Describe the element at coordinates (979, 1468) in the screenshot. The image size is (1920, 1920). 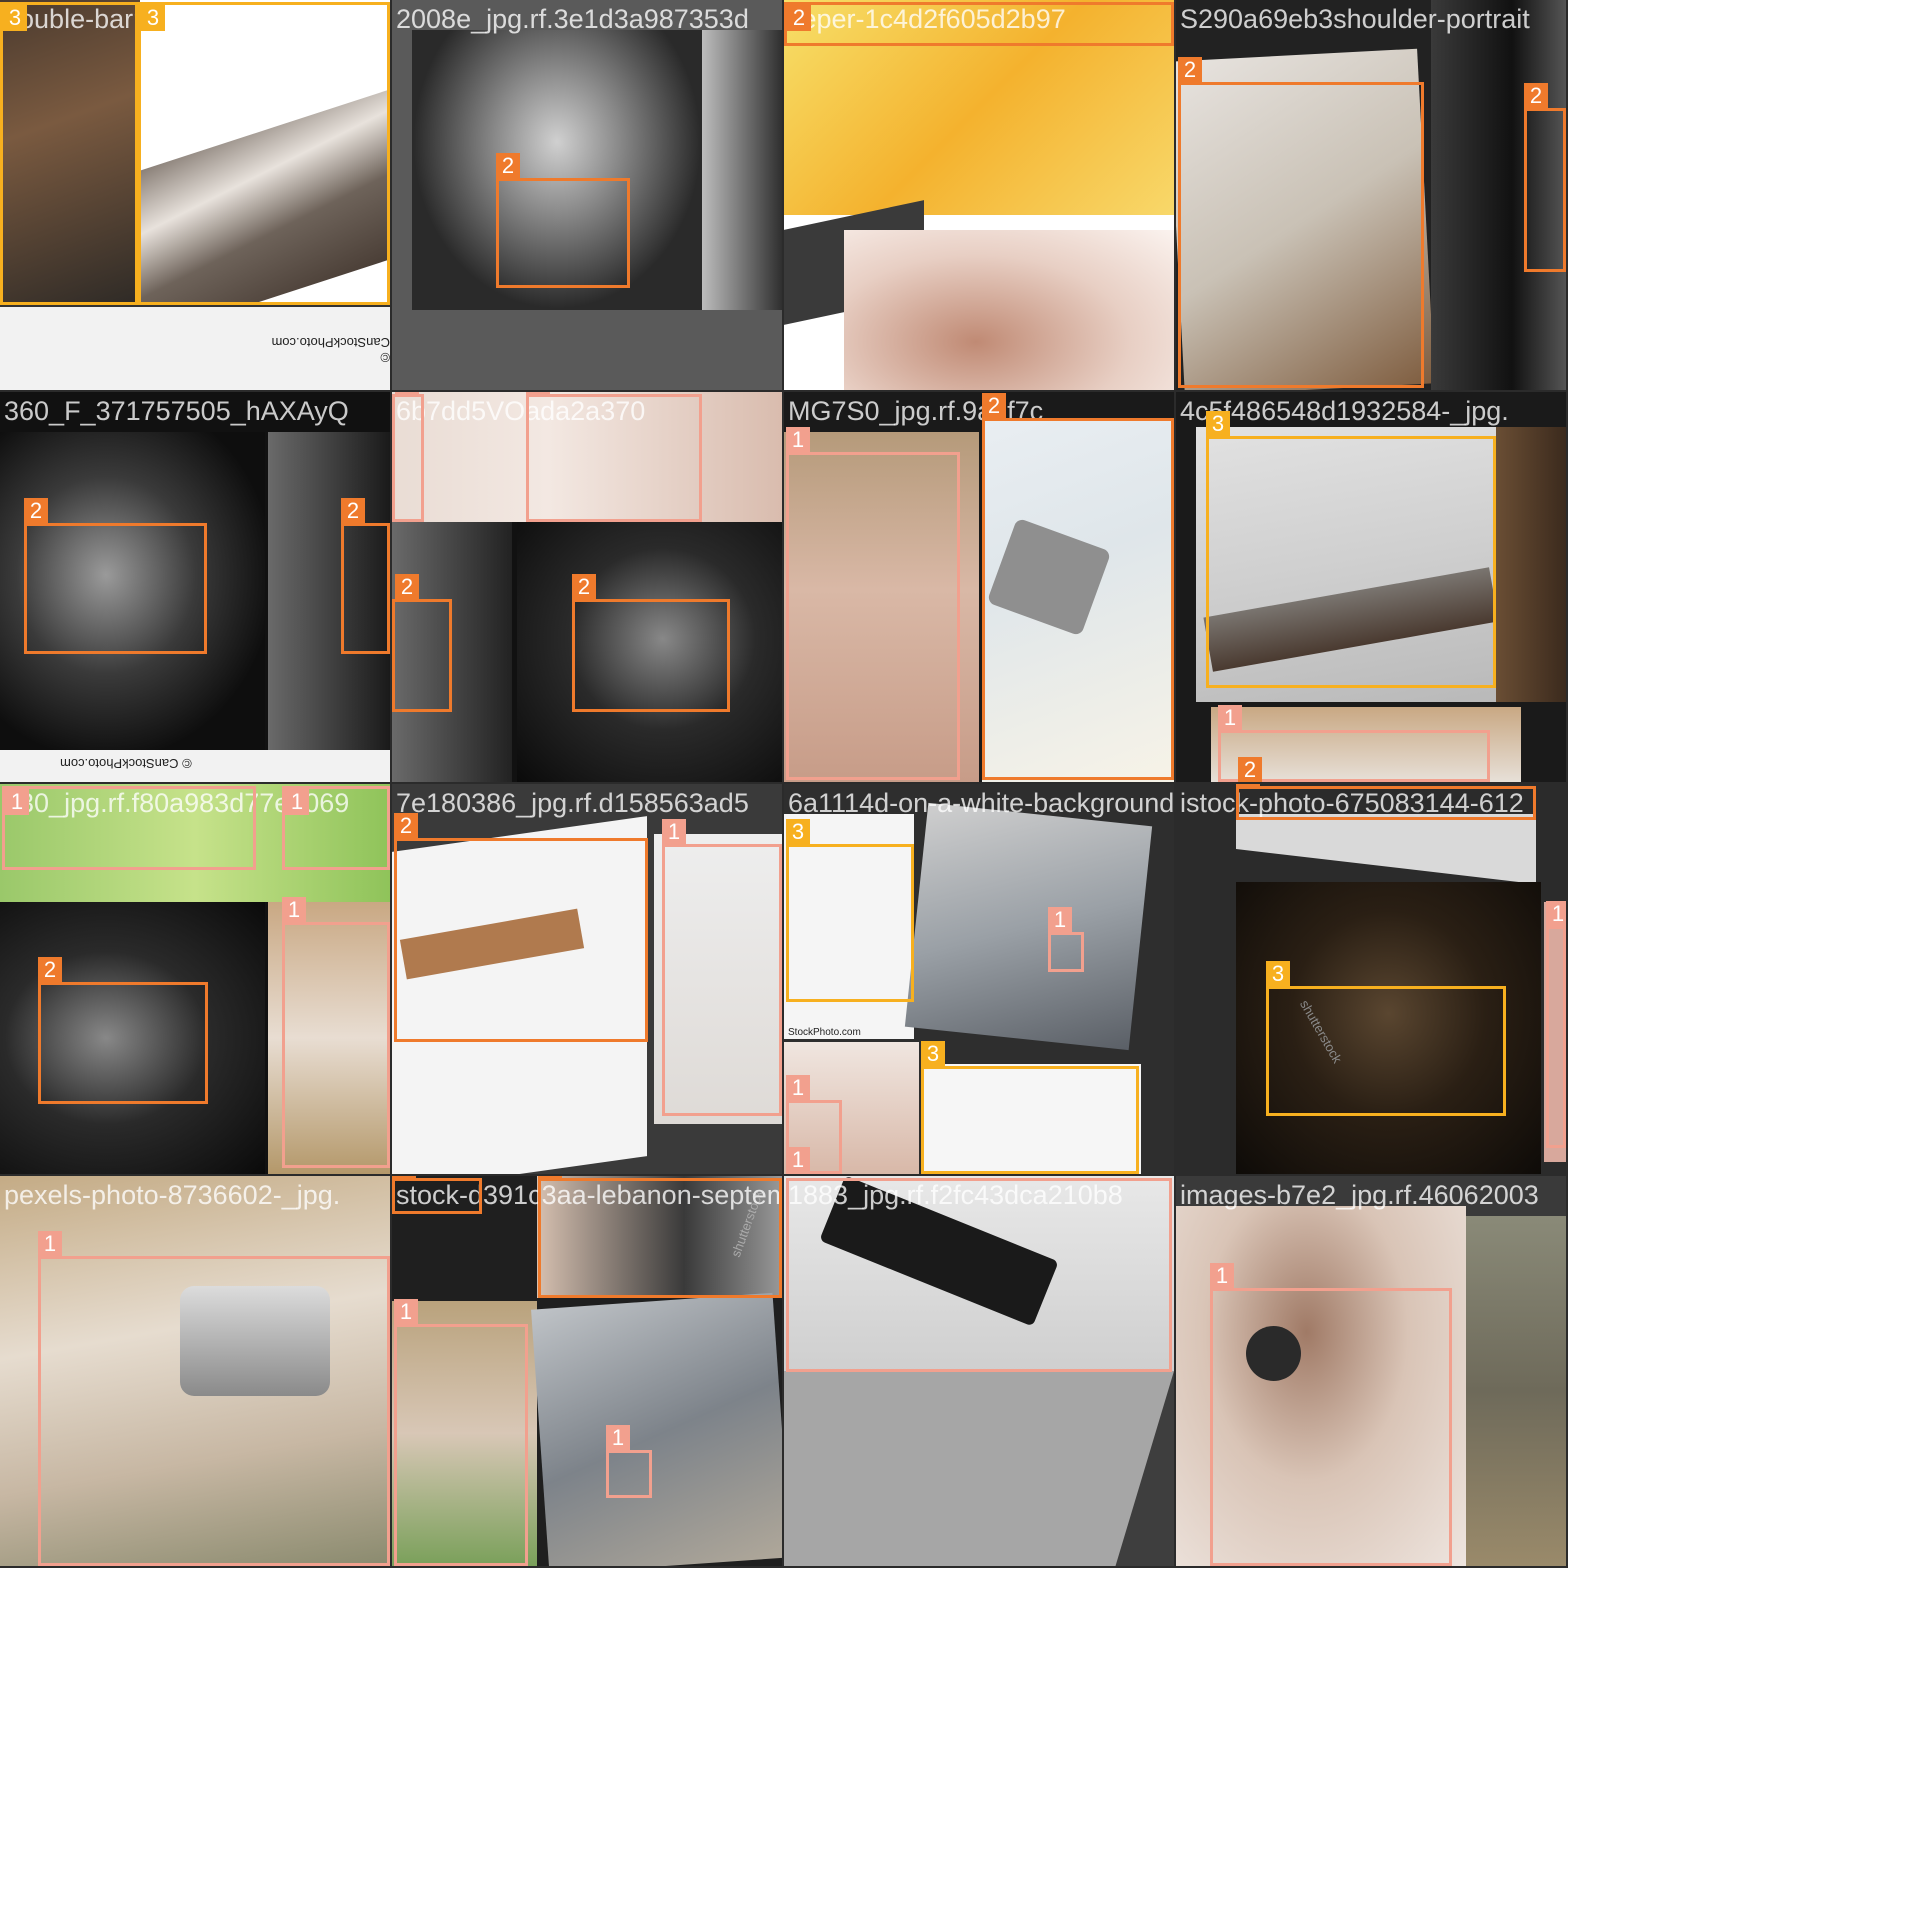
I see `grey-lower-panel` at that location.